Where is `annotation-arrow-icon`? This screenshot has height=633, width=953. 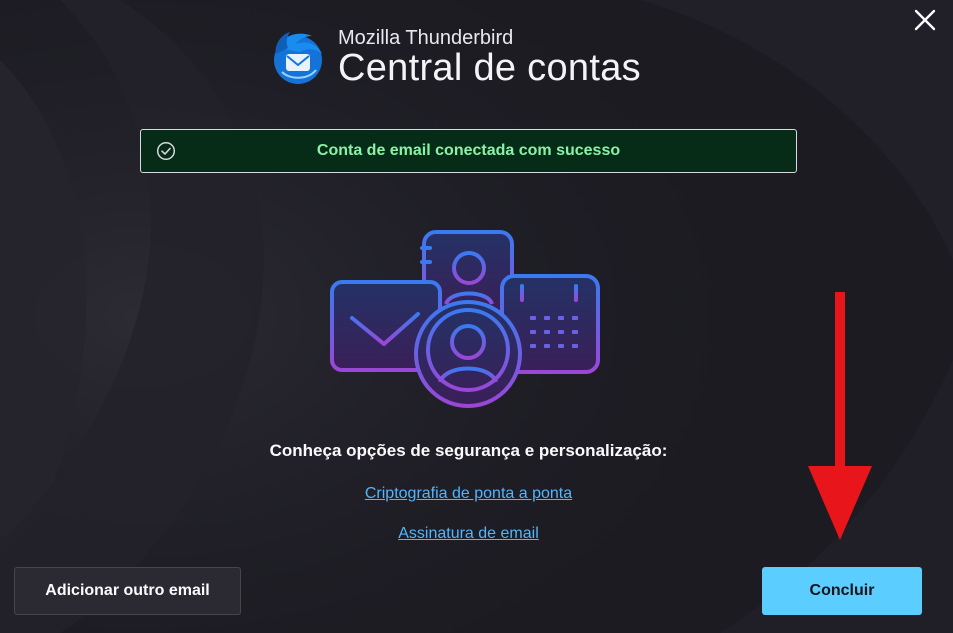
annotation-arrow-icon is located at coordinates (840, 416).